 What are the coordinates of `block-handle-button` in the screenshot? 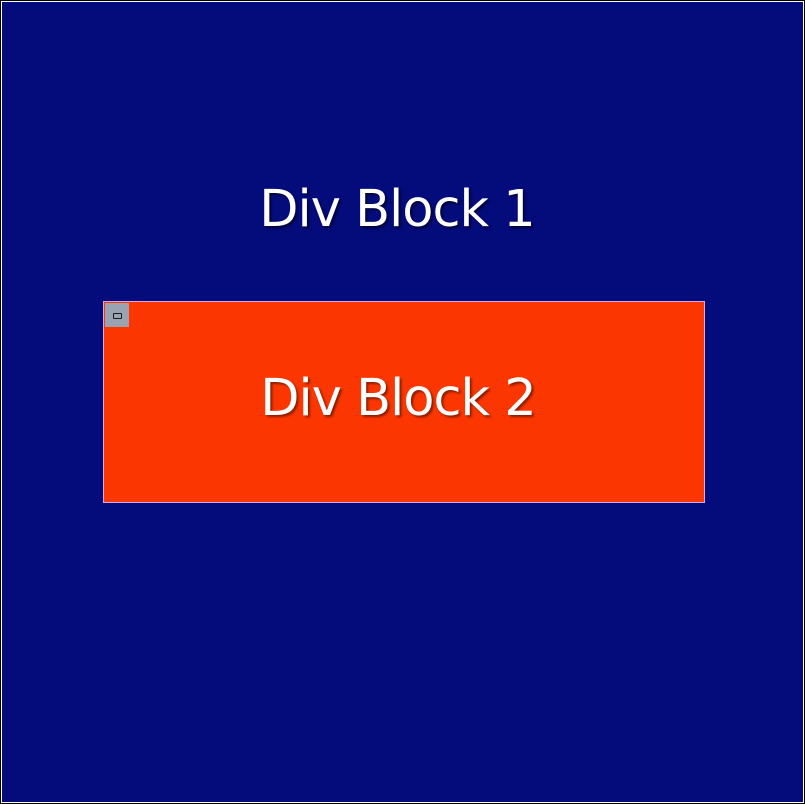 It's located at (117, 315).